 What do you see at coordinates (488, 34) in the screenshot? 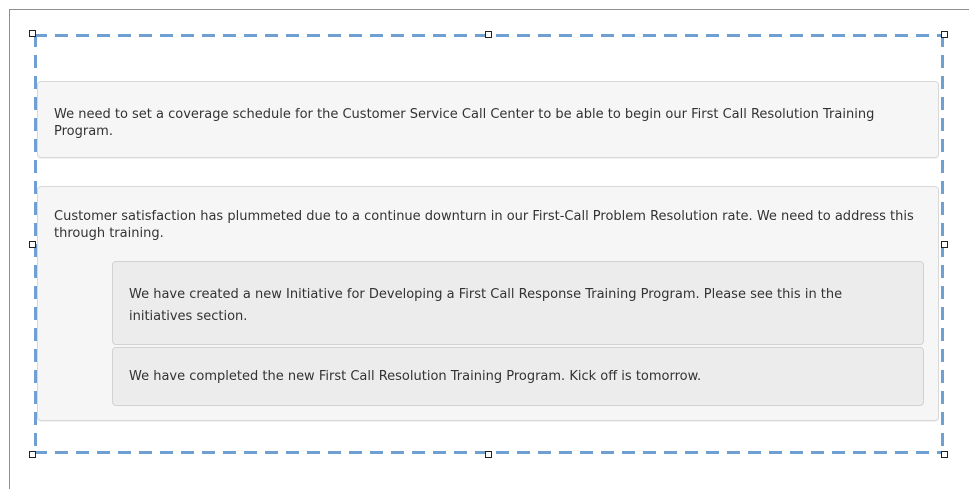
I see `resize-handle-top-middle` at bounding box center [488, 34].